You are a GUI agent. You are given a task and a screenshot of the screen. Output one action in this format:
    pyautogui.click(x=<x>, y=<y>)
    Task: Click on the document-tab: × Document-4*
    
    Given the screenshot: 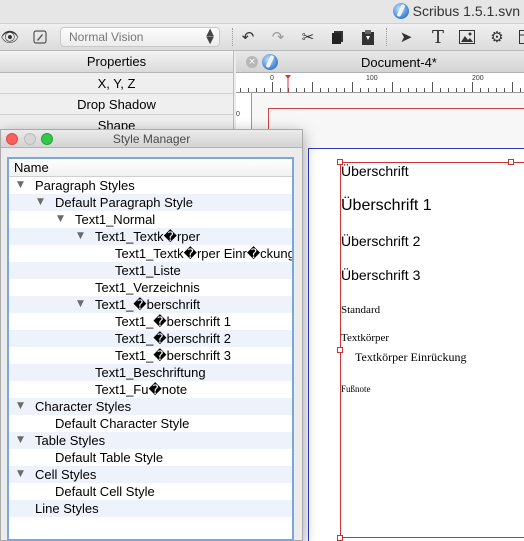 What is the action you would take?
    pyautogui.click(x=380, y=62)
    